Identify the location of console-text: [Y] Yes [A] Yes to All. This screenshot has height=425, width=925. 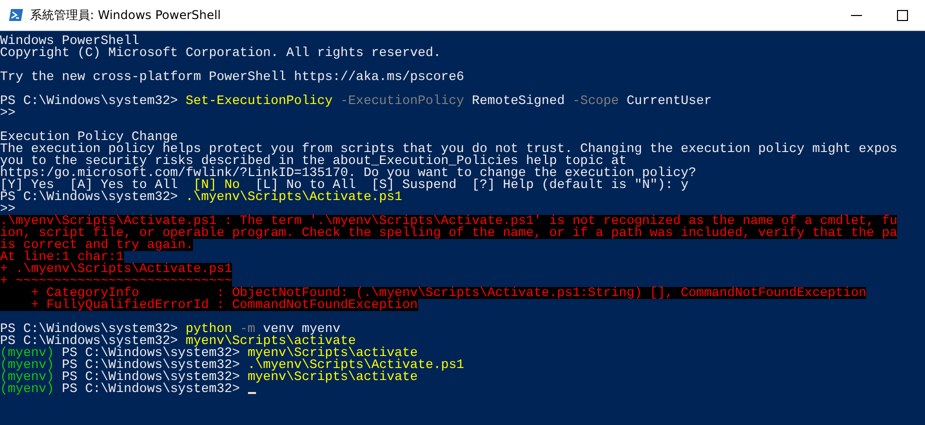
(89, 185).